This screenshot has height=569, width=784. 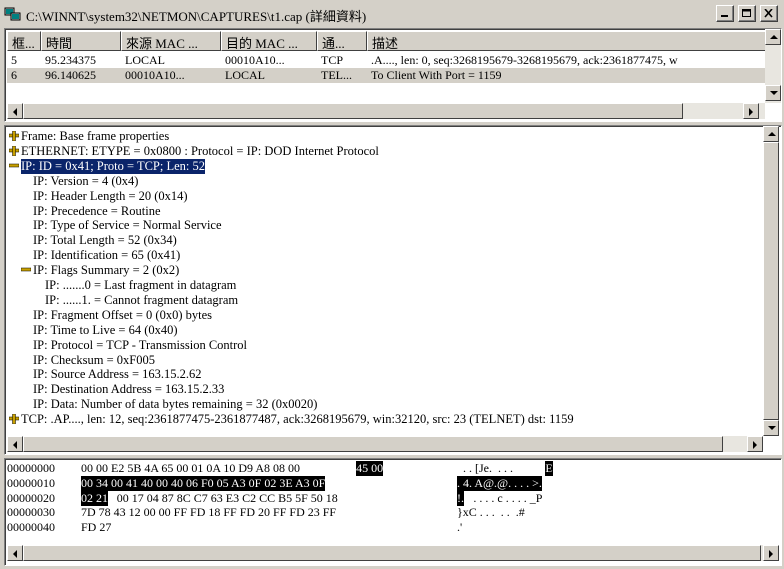 I want to click on network-monitor-icon, so click(x=12, y=14).